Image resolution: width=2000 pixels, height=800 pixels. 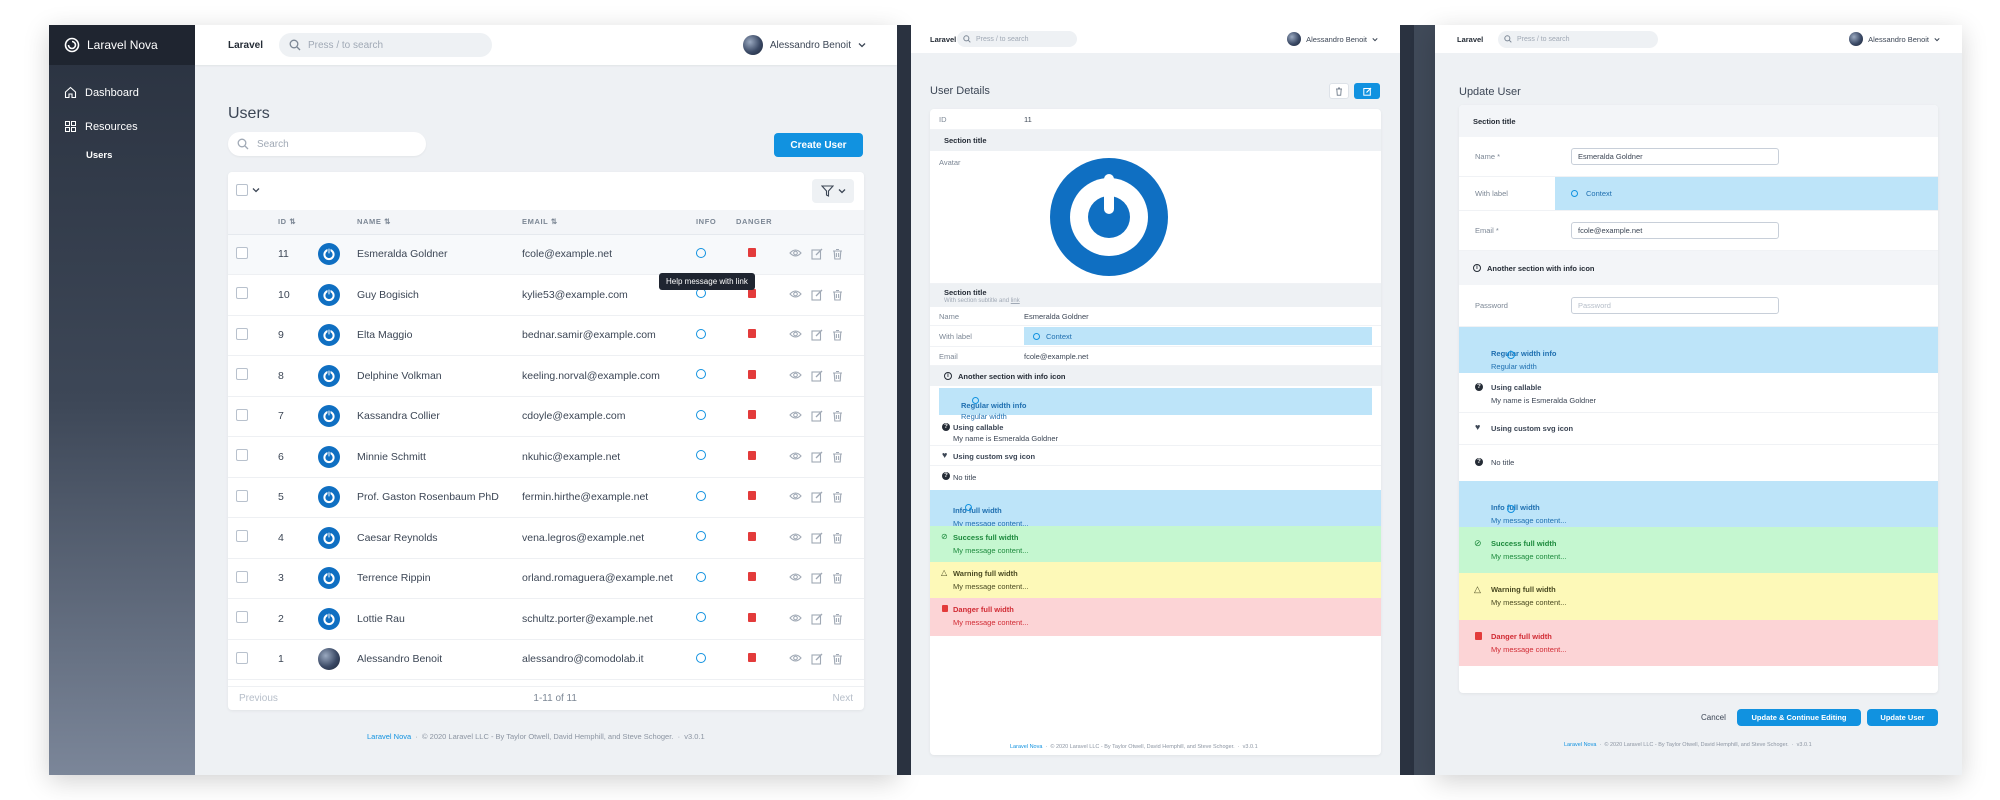 I want to click on brand: Laravel Nova, so click(x=122, y=45).